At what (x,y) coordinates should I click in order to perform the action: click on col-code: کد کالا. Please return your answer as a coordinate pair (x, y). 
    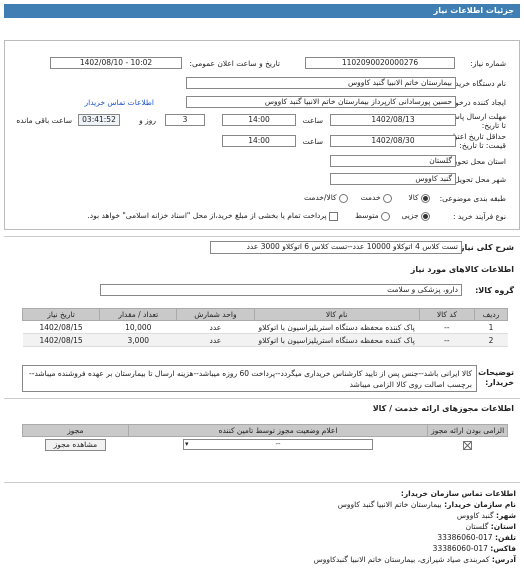
    Looking at the image, I should click on (446, 314).